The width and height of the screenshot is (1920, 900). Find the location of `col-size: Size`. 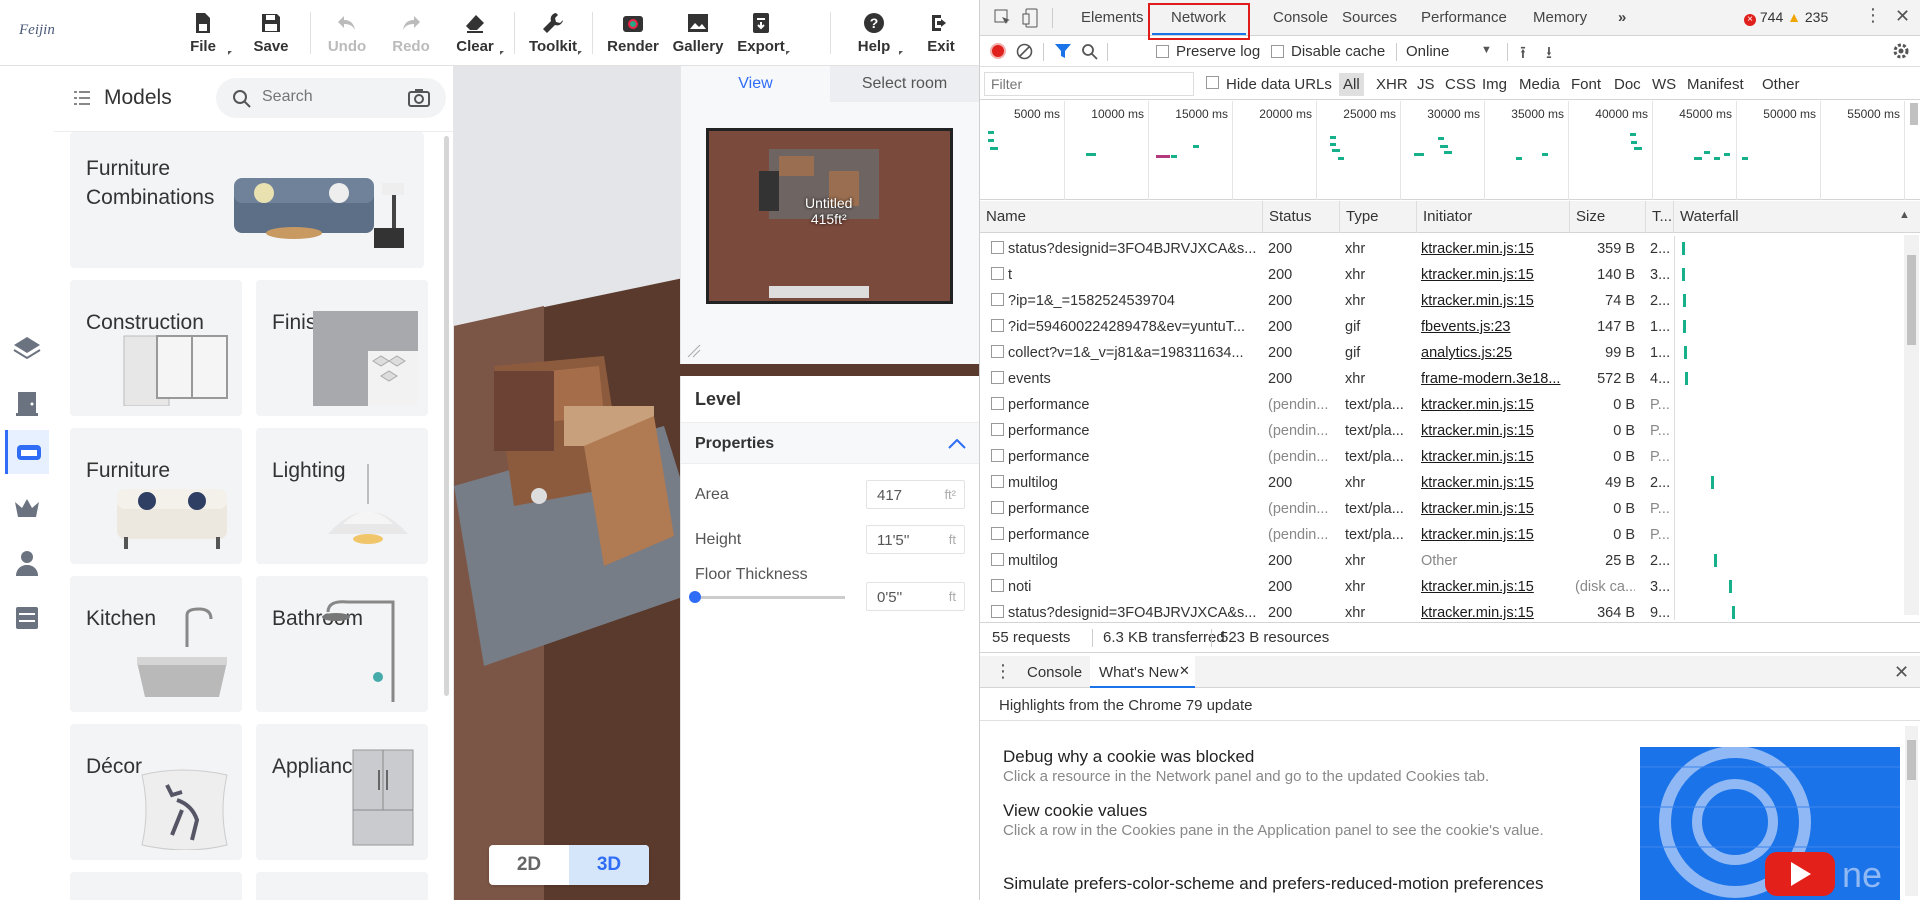

col-size: Size is located at coordinates (1608, 217).